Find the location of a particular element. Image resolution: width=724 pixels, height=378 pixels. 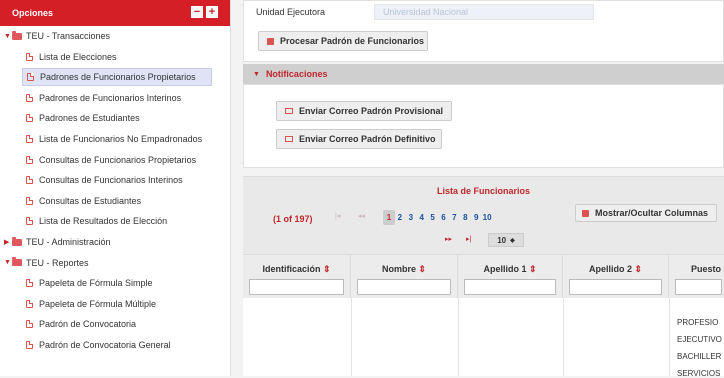

tree-folder: ▼ TEU - Transacciones is located at coordinates (57, 36).